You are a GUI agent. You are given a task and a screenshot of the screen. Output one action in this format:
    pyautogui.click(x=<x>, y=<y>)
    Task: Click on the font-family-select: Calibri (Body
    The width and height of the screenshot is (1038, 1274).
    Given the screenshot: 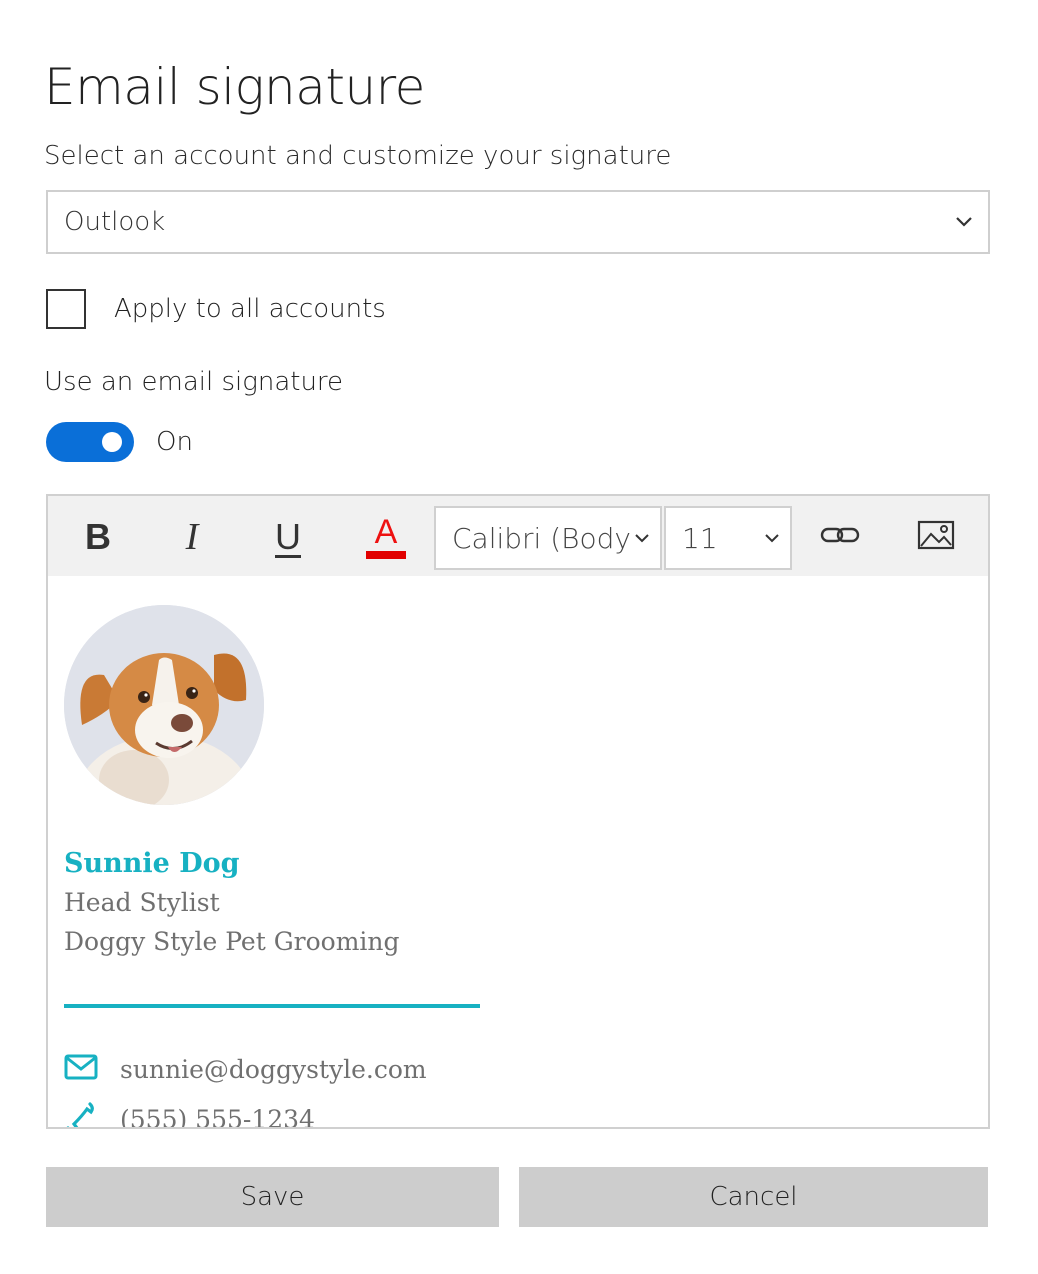 What is the action you would take?
    pyautogui.click(x=548, y=538)
    